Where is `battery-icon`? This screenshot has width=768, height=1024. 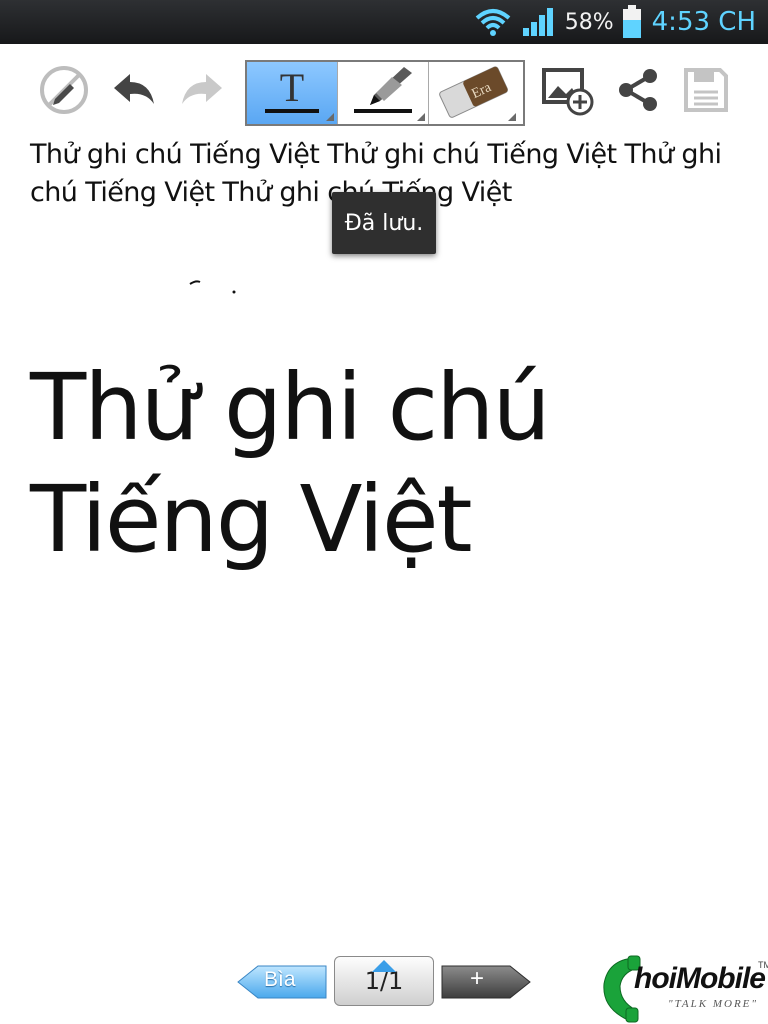
battery-icon is located at coordinates (631, 21).